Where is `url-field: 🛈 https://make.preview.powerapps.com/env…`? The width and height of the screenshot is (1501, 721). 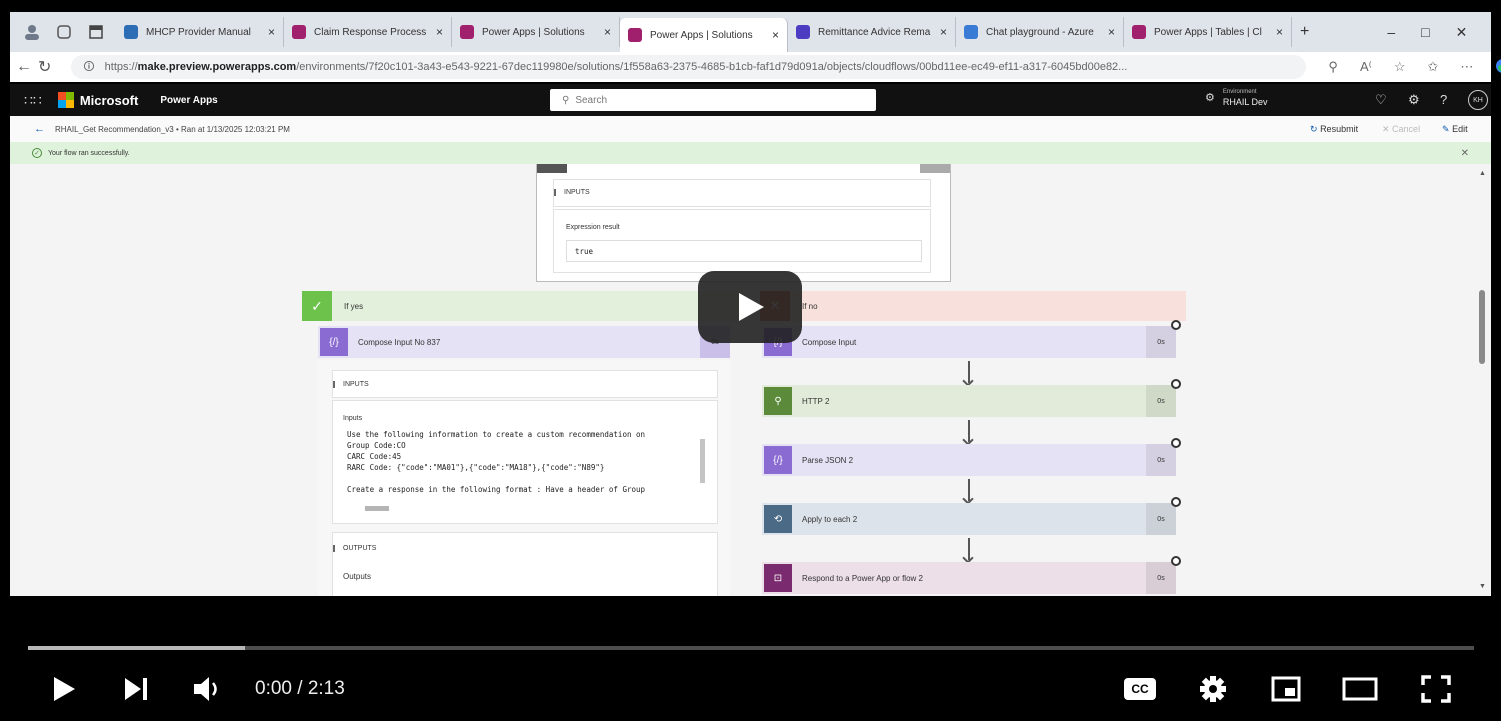 url-field: 🛈 https://make.preview.powerapps.com/env… is located at coordinates (689, 67).